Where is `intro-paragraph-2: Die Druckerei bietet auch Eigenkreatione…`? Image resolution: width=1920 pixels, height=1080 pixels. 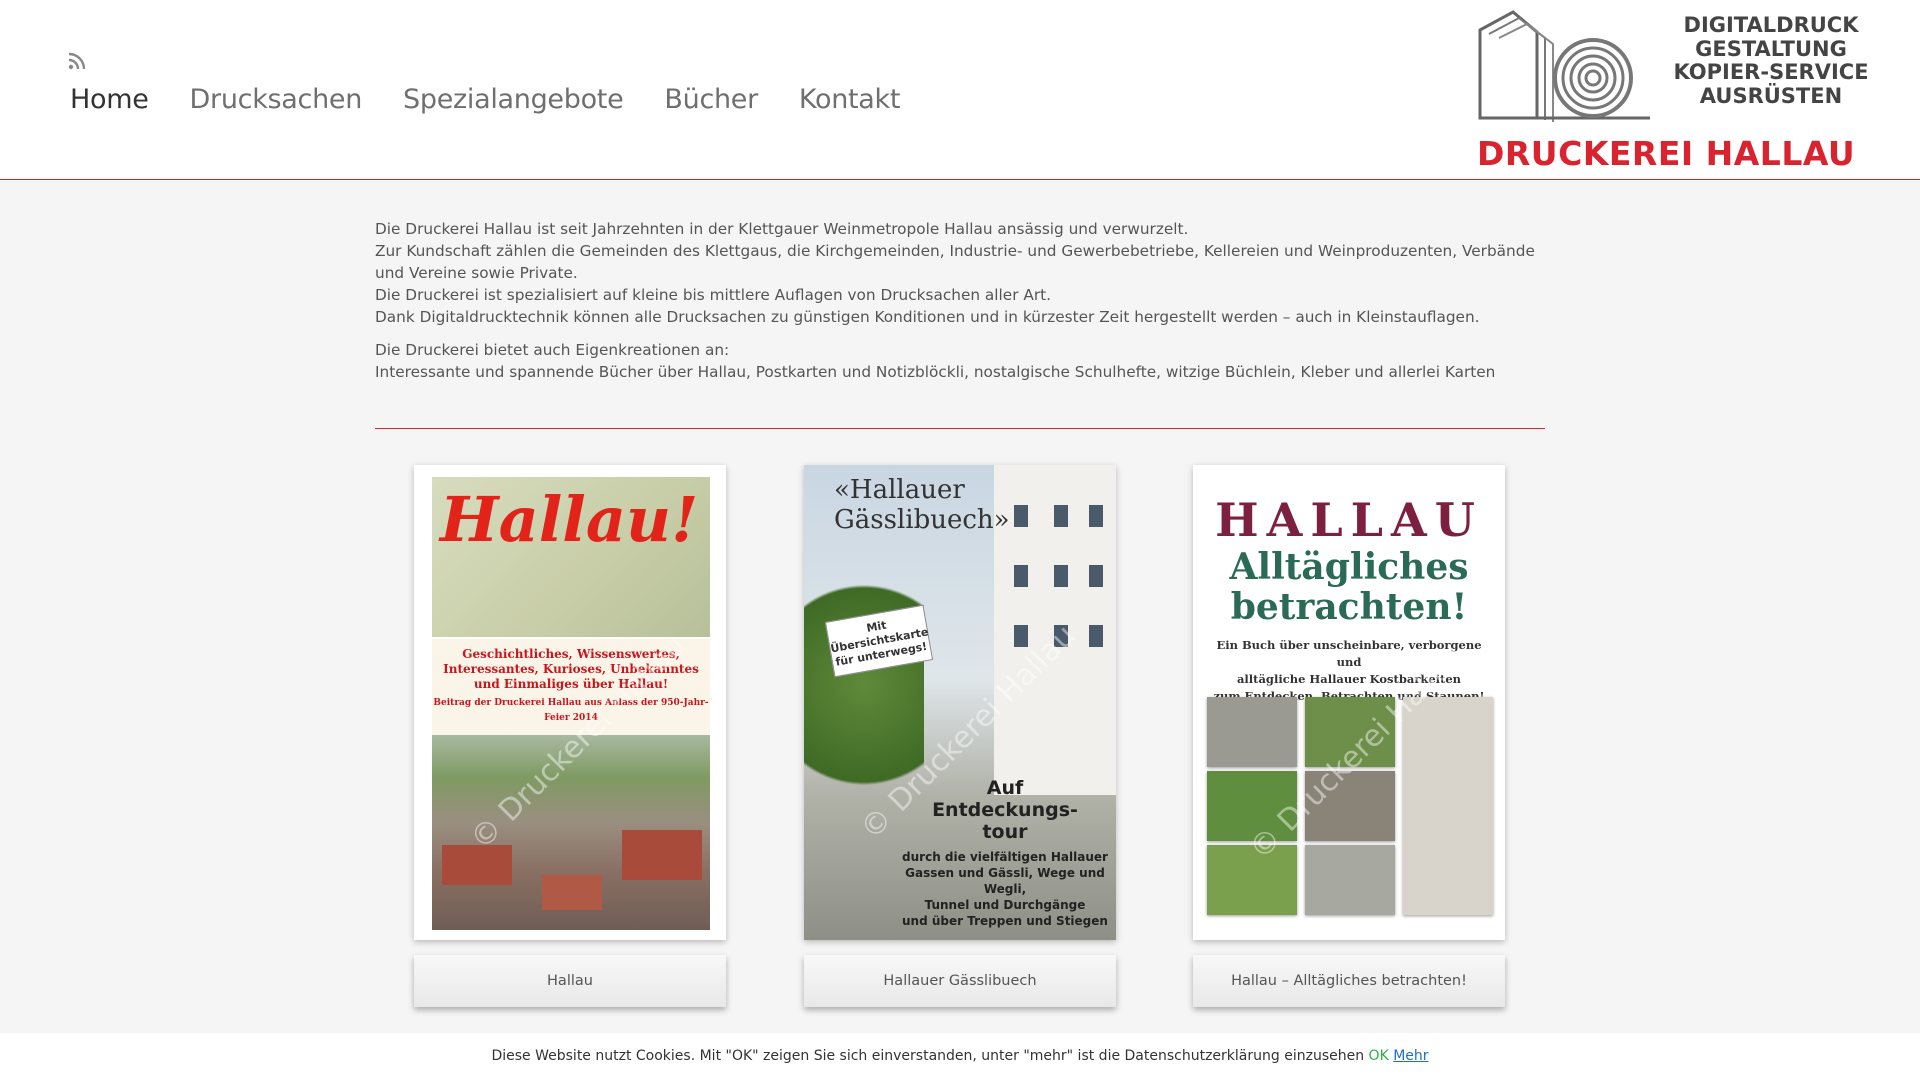
intro-paragraph-2: Die Druckerei bietet auch Eigenkreatione… is located at coordinates (960, 361).